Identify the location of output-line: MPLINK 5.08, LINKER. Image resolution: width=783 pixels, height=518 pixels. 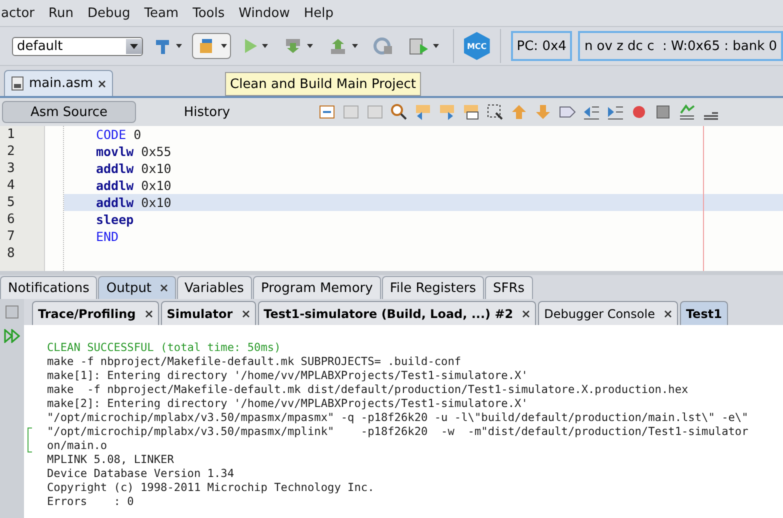
(111, 460).